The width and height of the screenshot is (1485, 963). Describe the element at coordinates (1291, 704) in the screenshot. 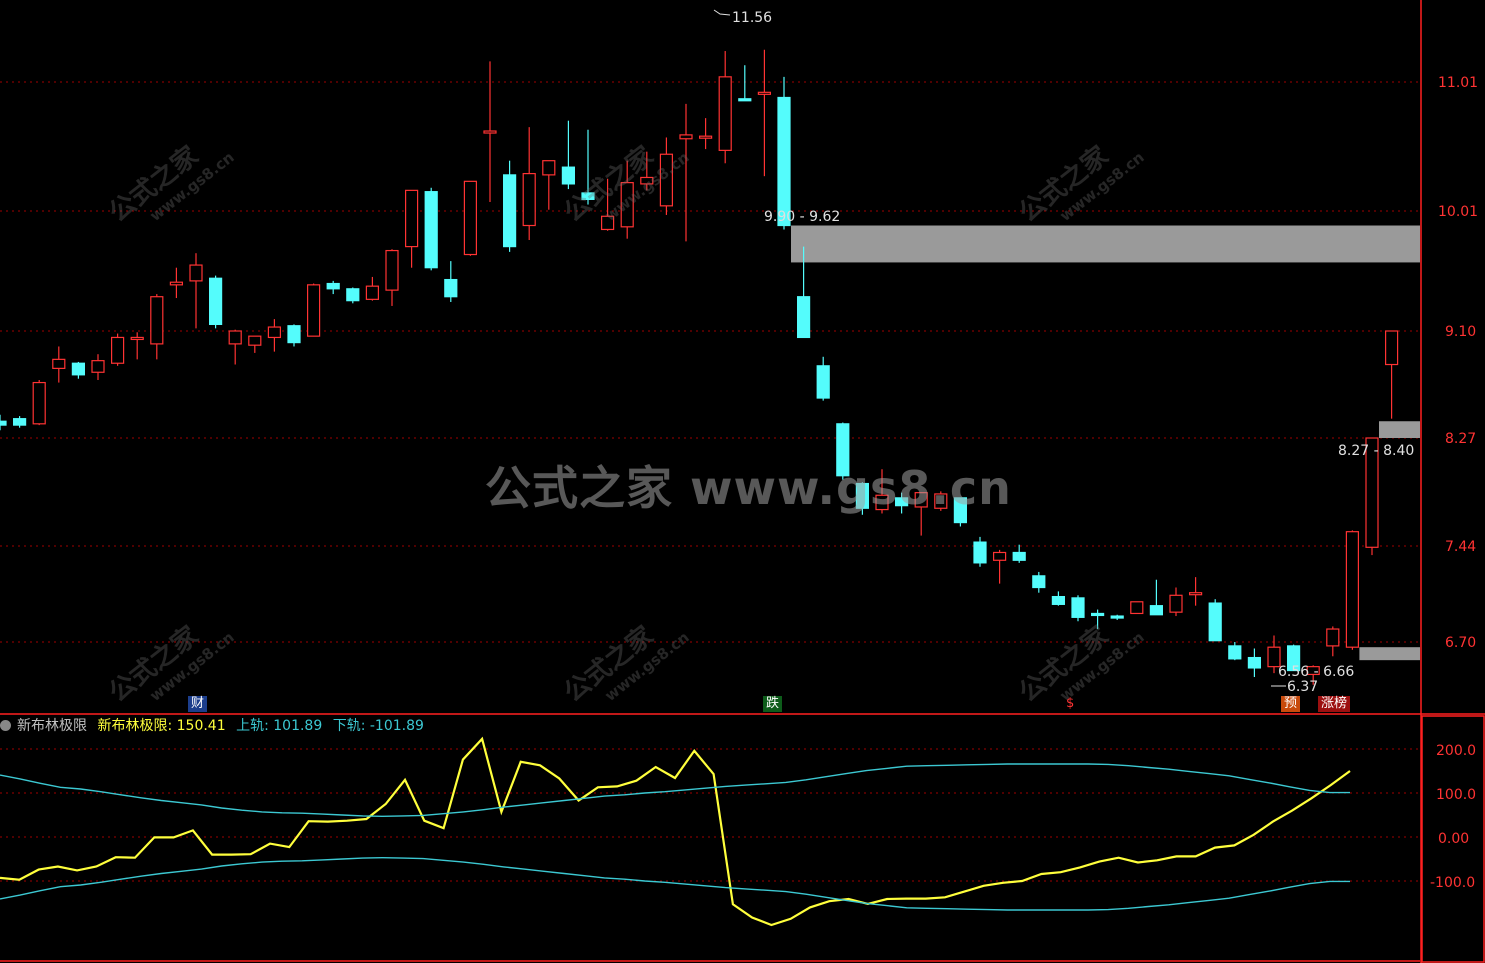

I see `signal-yu: 预` at that location.